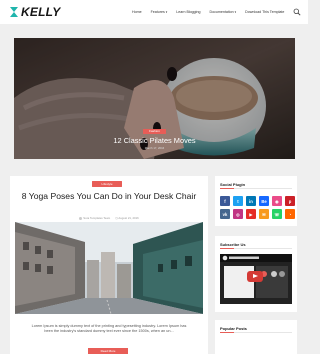  What do you see at coordinates (238, 201) in the screenshot?
I see `twitter-icon: t` at bounding box center [238, 201].